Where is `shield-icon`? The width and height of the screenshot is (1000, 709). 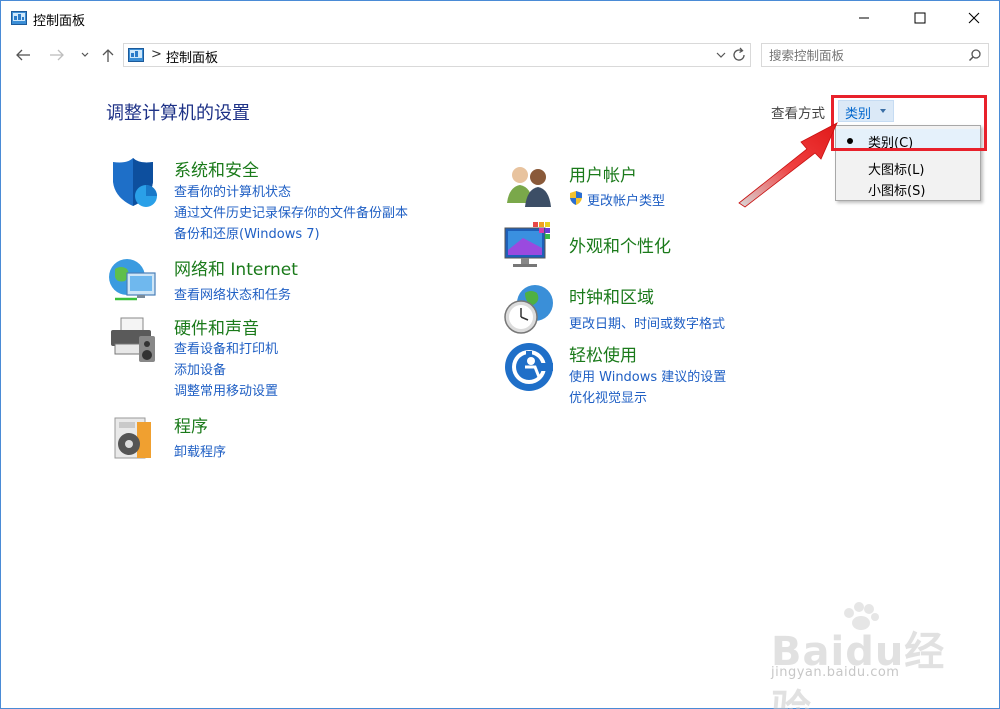
shield-icon is located at coordinates (133, 182).